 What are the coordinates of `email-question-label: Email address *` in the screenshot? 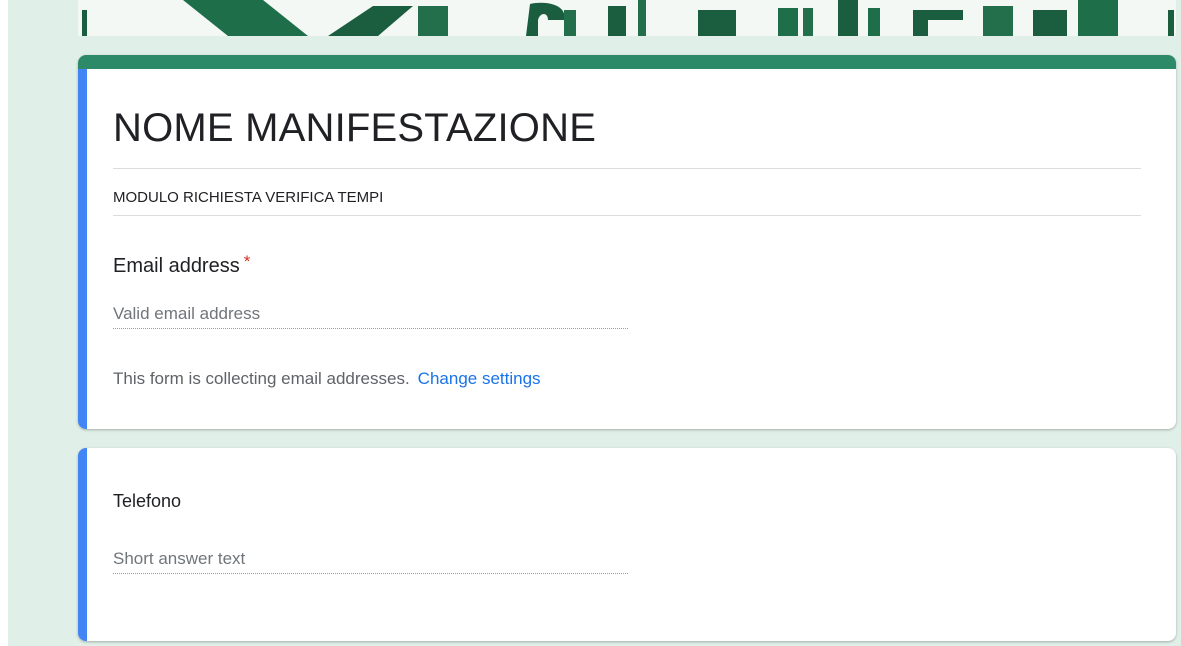 It's located at (182, 265).